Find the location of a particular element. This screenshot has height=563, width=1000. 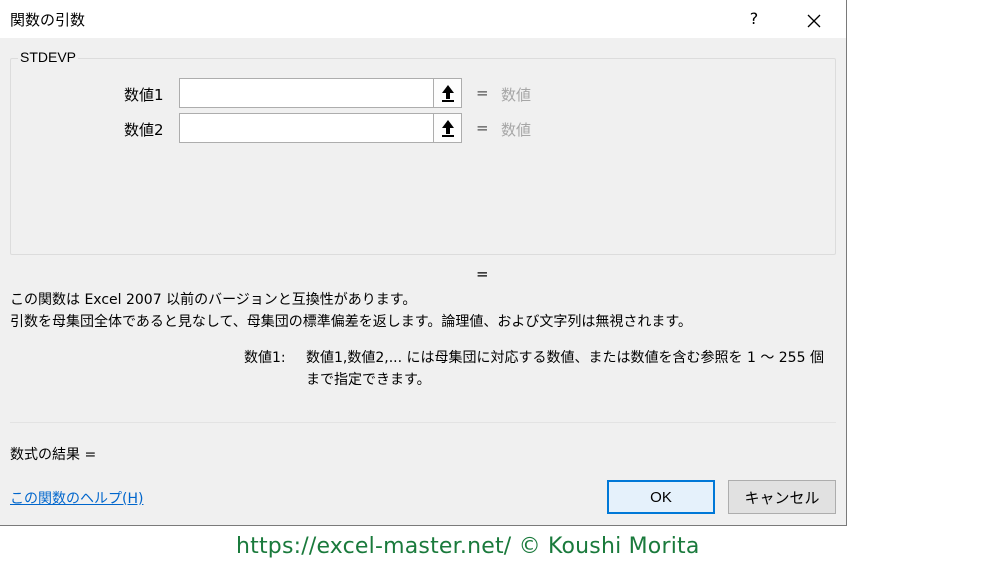

argument-label: 数値2 is located at coordinates (144, 130).